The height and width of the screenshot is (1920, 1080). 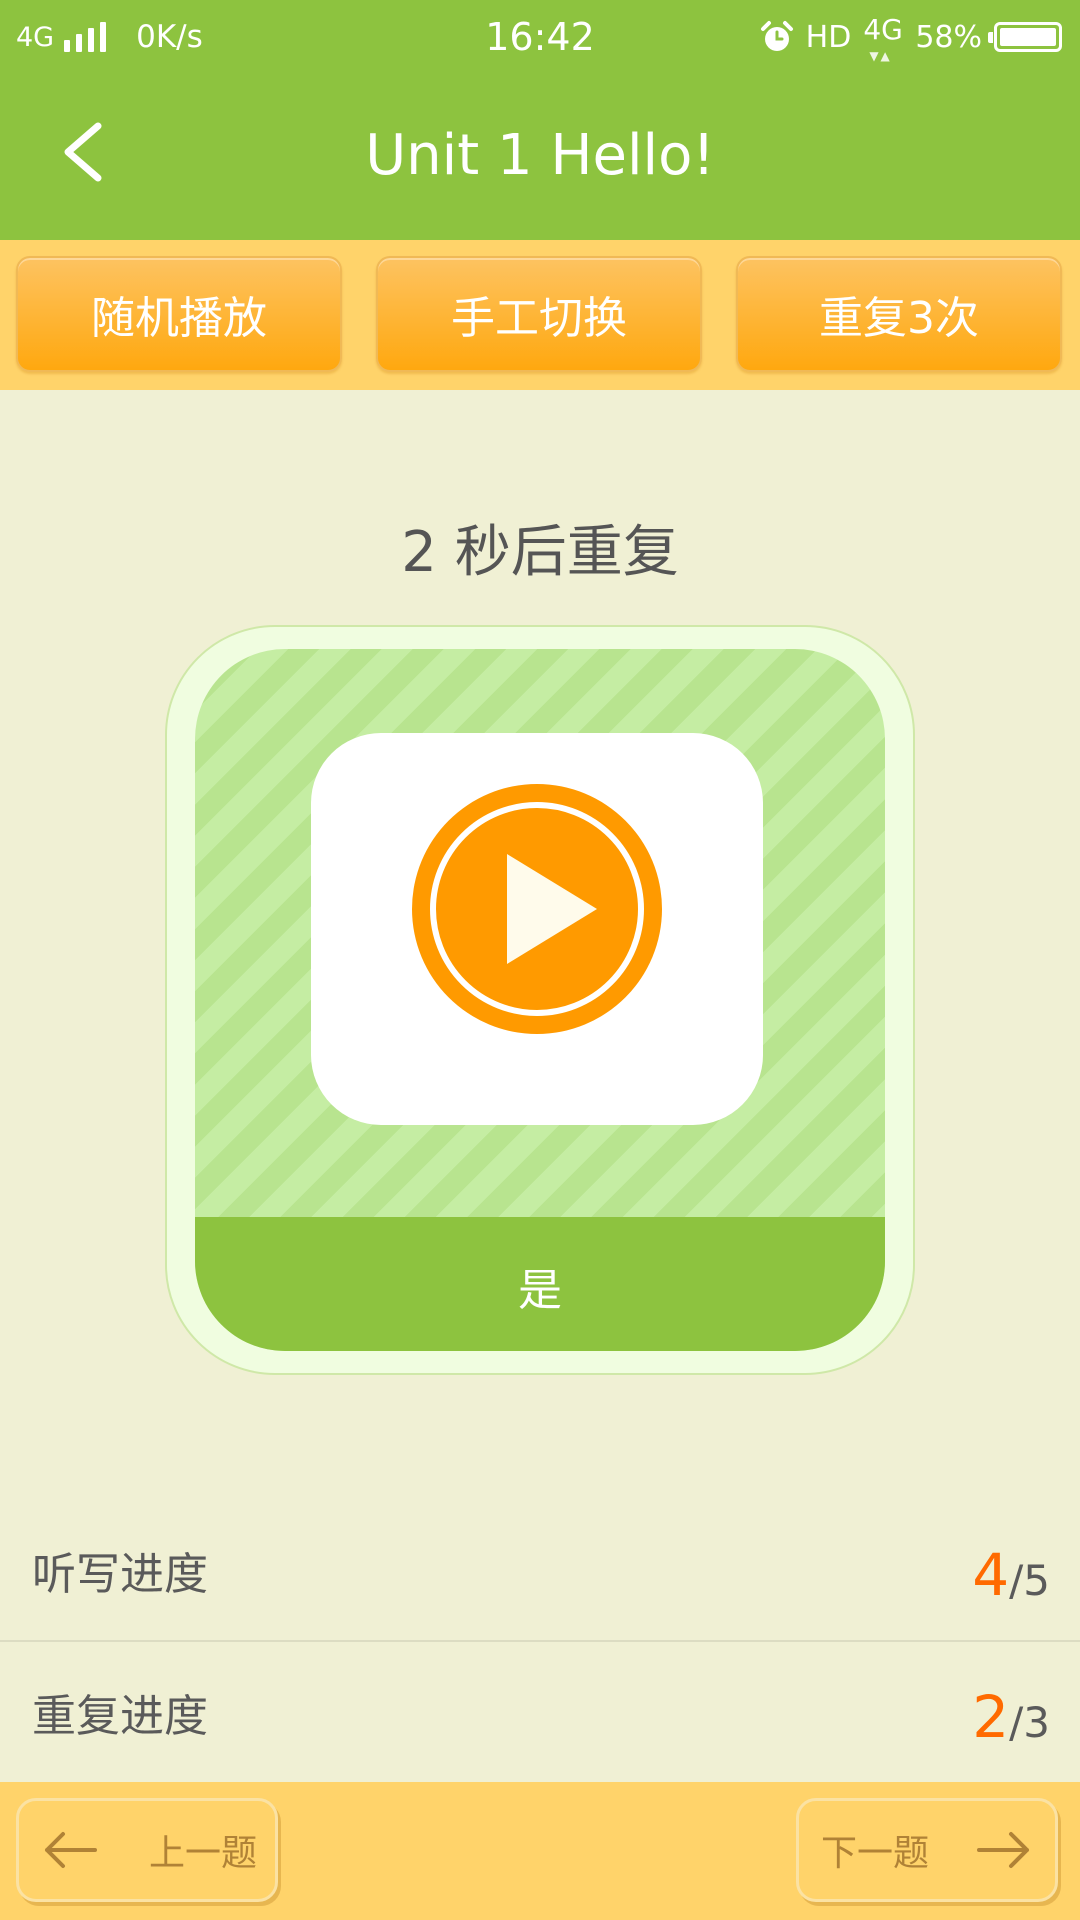 What do you see at coordinates (71, 1850) in the screenshot?
I see `arrow-left-icon` at bounding box center [71, 1850].